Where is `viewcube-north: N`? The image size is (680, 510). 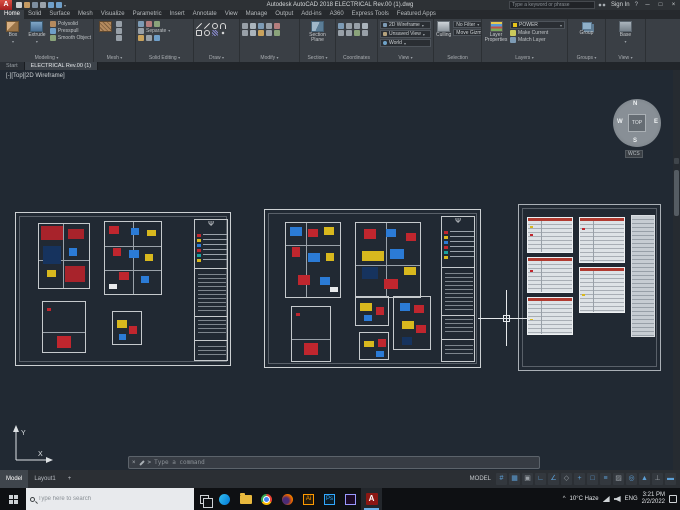
viewcube-north: N is located at coordinates (635, 104).